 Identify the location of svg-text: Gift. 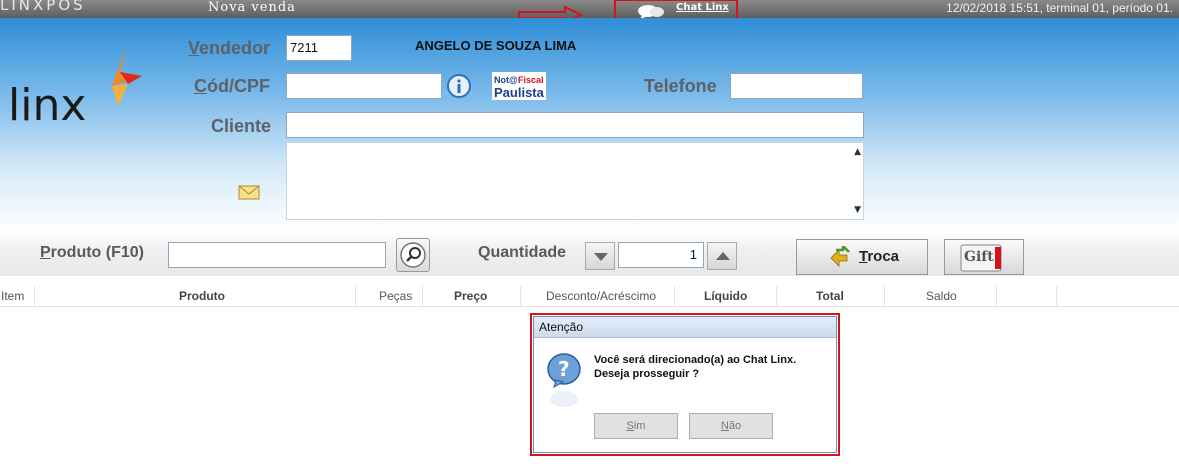
(979, 257).